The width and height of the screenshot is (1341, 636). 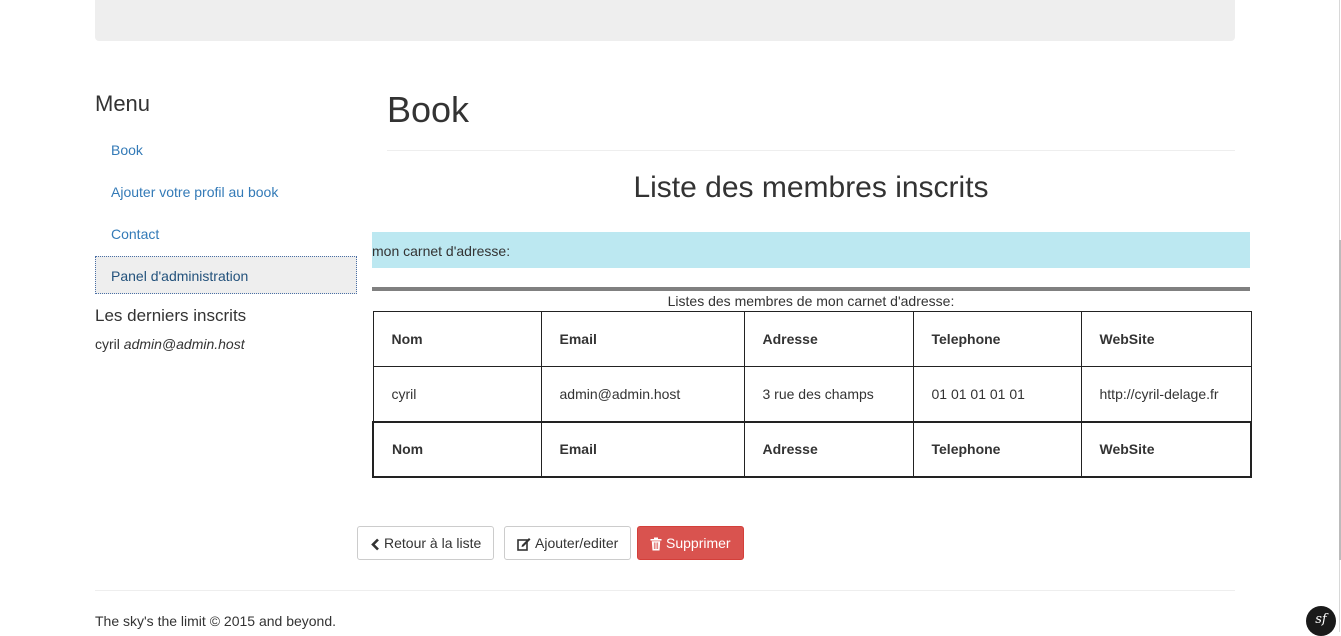 I want to click on cell-telephone: 01 01 01 01 01, so click(x=997, y=394).